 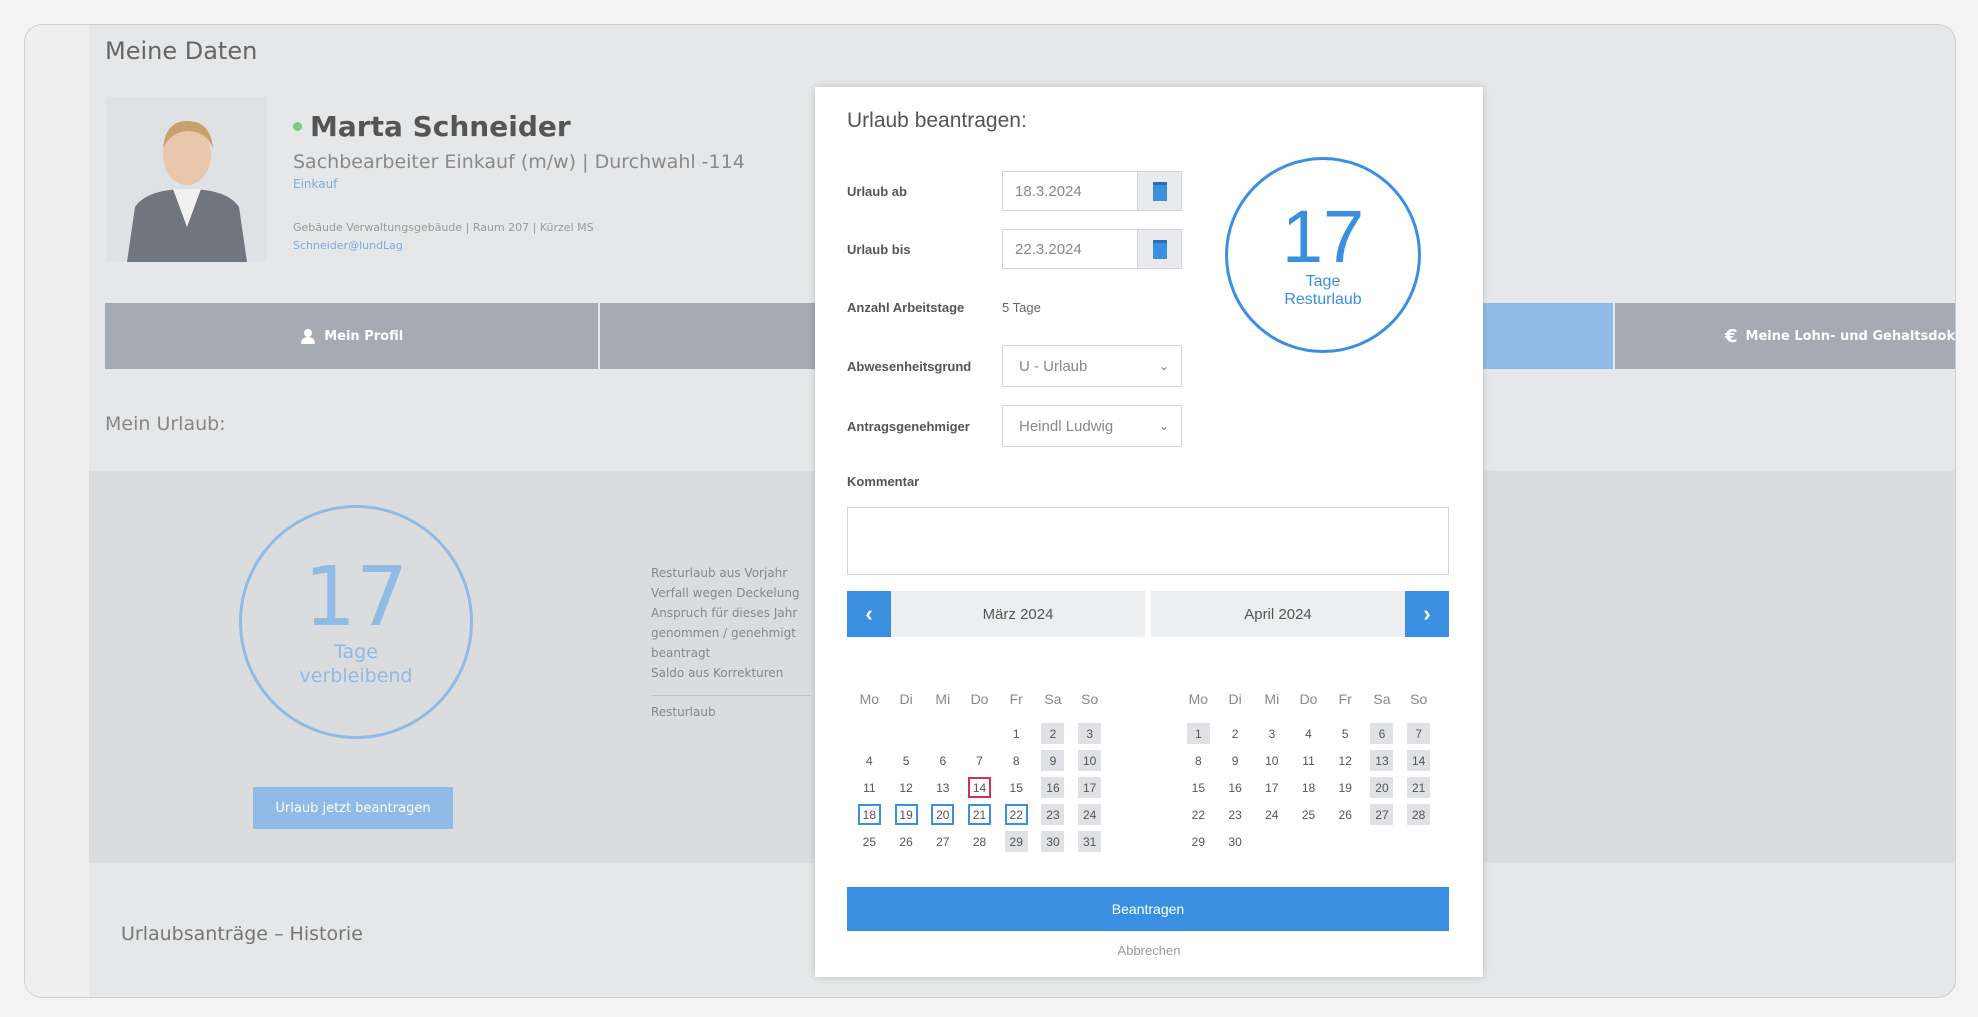 What do you see at coordinates (1427, 614) in the screenshot?
I see `next-month-button: ›` at bounding box center [1427, 614].